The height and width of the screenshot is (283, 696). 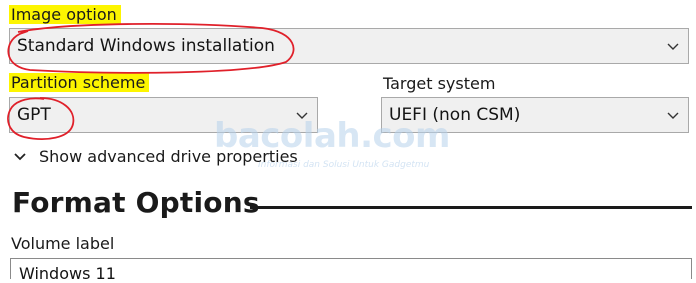 I want to click on target-system-label: Target system, so click(x=439, y=83).